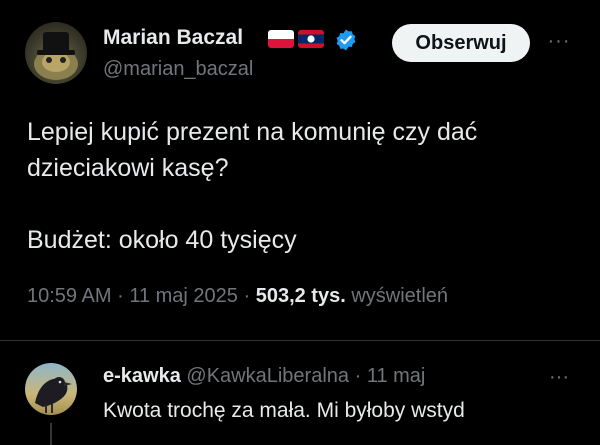 This screenshot has width=600, height=445. I want to click on tweet-date: 11 maj 2025, so click(183, 296).